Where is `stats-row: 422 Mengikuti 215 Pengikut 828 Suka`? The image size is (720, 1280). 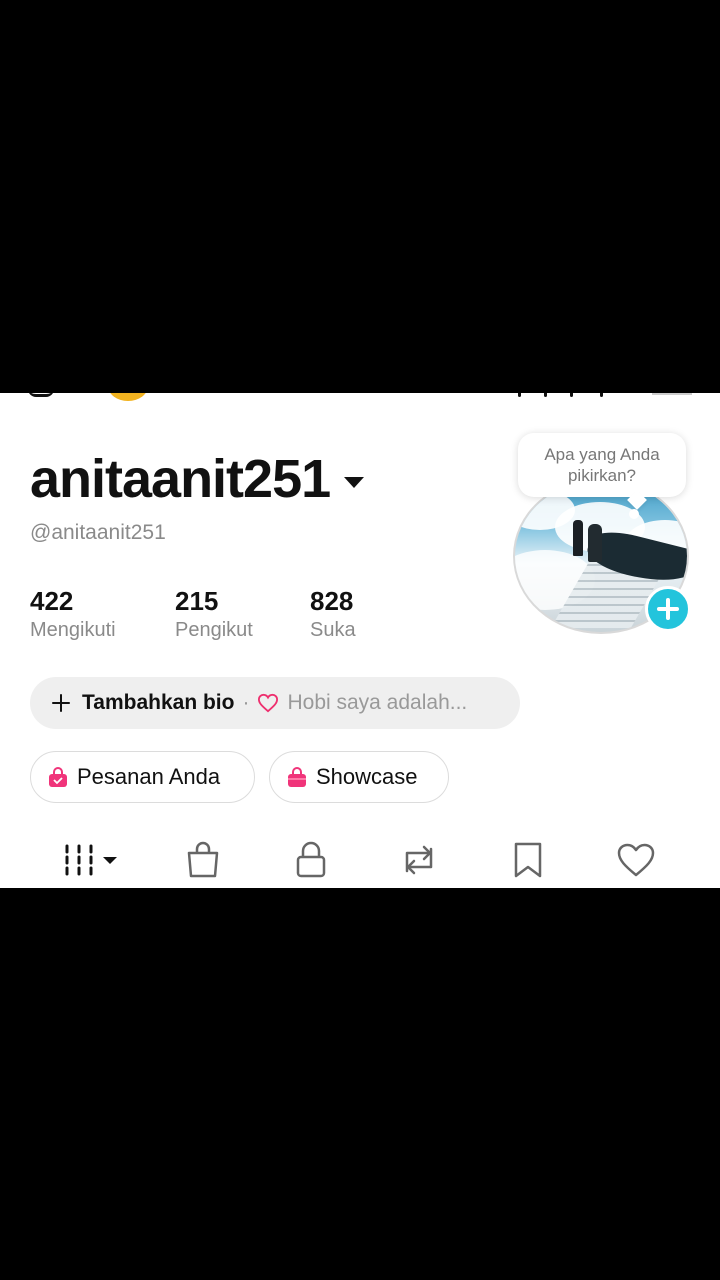 stats-row: 422 Mengikuti 215 Pengikut 828 Suka is located at coordinates (220, 614).